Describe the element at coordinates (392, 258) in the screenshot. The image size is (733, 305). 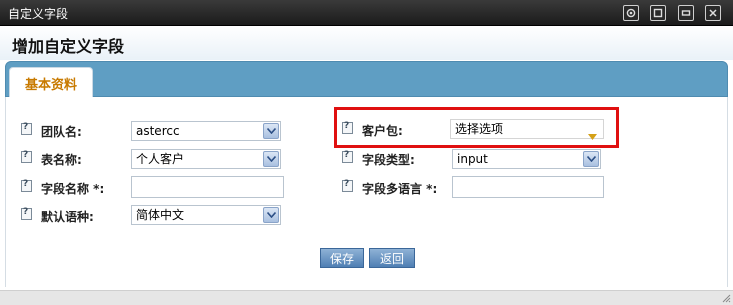
I see `back-button: 返回` at that location.